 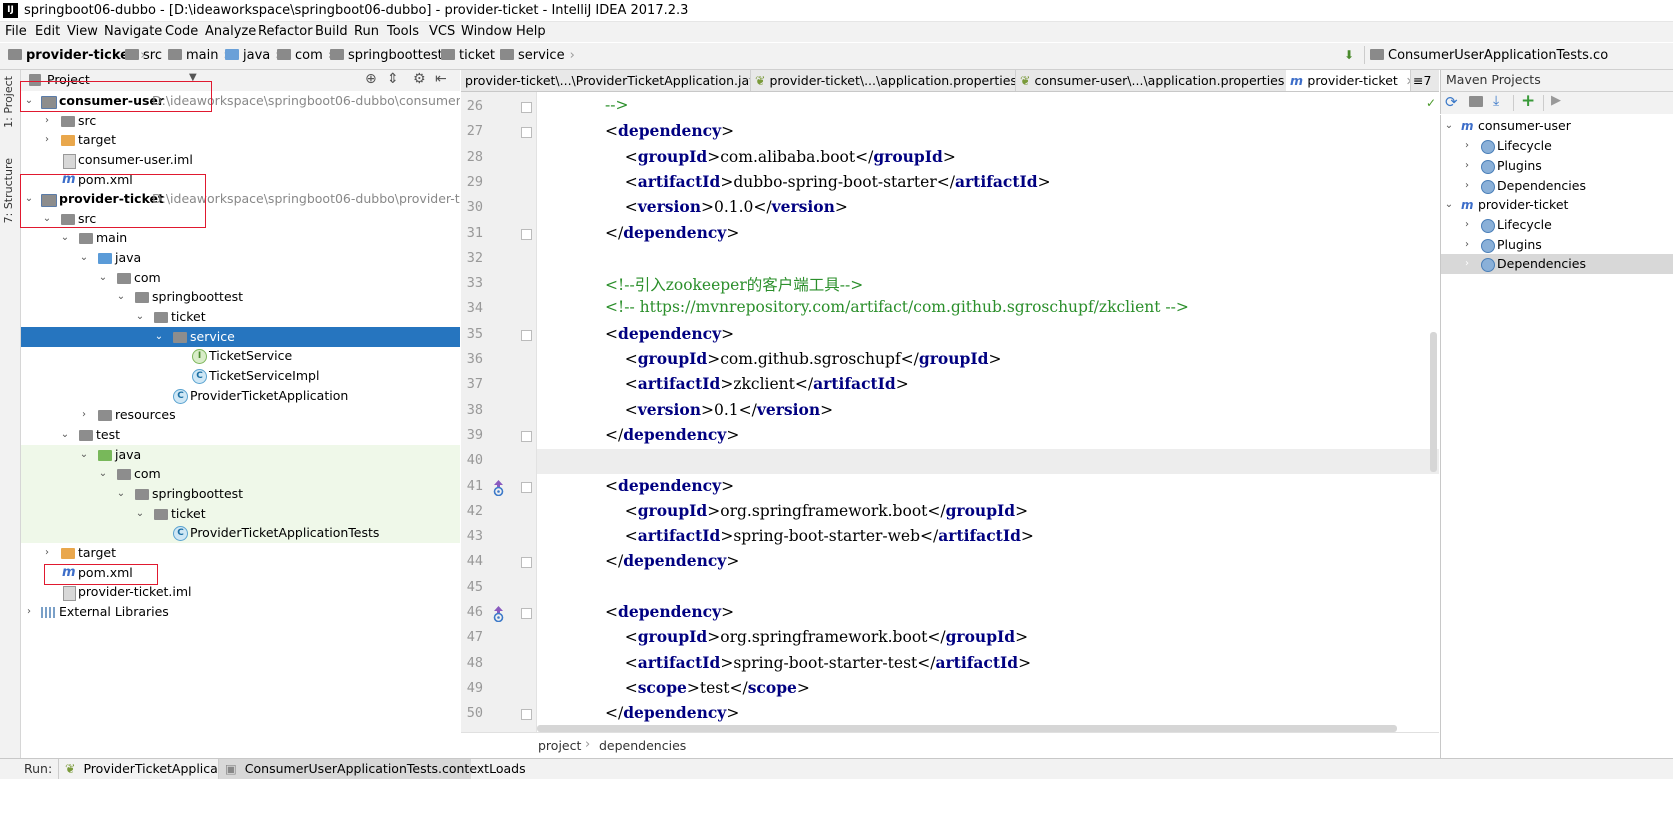 I want to click on generate-sources-icon, so click(x=1476, y=101).